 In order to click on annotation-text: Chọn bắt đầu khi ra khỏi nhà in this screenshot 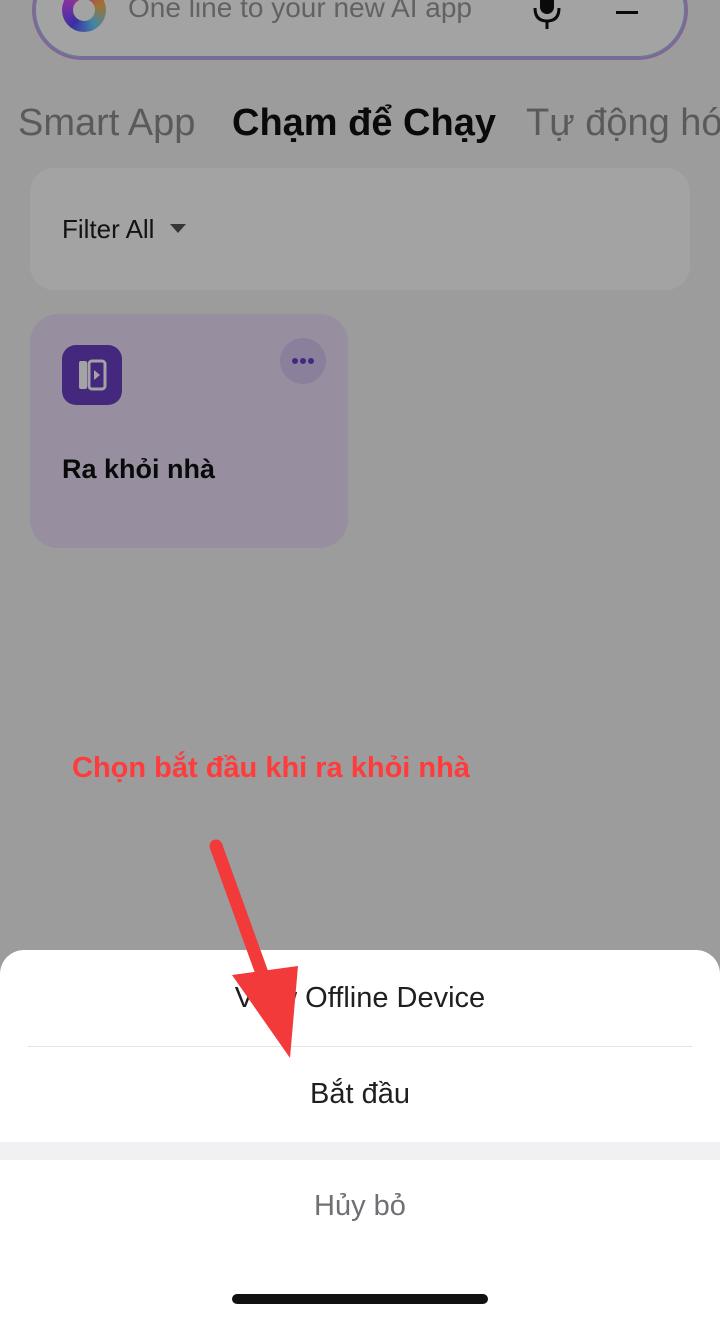, I will do `click(271, 768)`.